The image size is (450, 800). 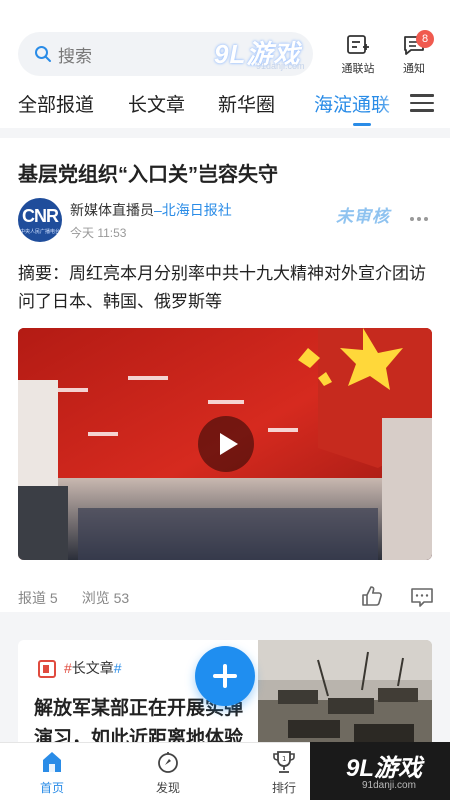 What do you see at coordinates (264, 54) in the screenshot?
I see `watermark-logo: 9L游戏 91danji.com` at bounding box center [264, 54].